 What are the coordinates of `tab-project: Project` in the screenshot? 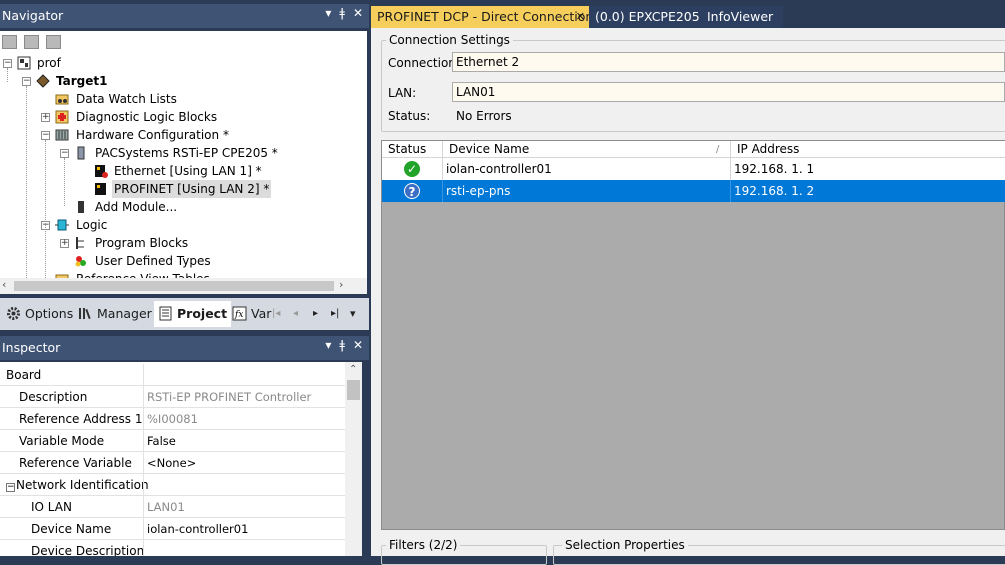 It's located at (193, 314).